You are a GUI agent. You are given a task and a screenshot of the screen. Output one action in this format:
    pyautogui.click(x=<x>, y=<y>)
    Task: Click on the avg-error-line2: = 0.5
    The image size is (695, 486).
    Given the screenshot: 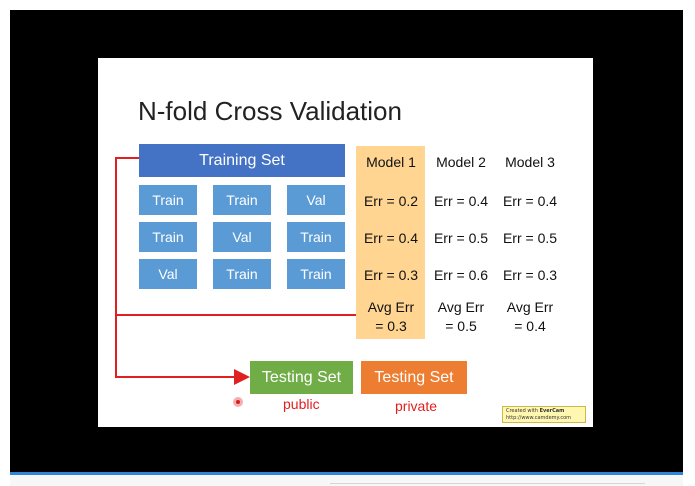 What is the action you would take?
    pyautogui.click(x=461, y=326)
    